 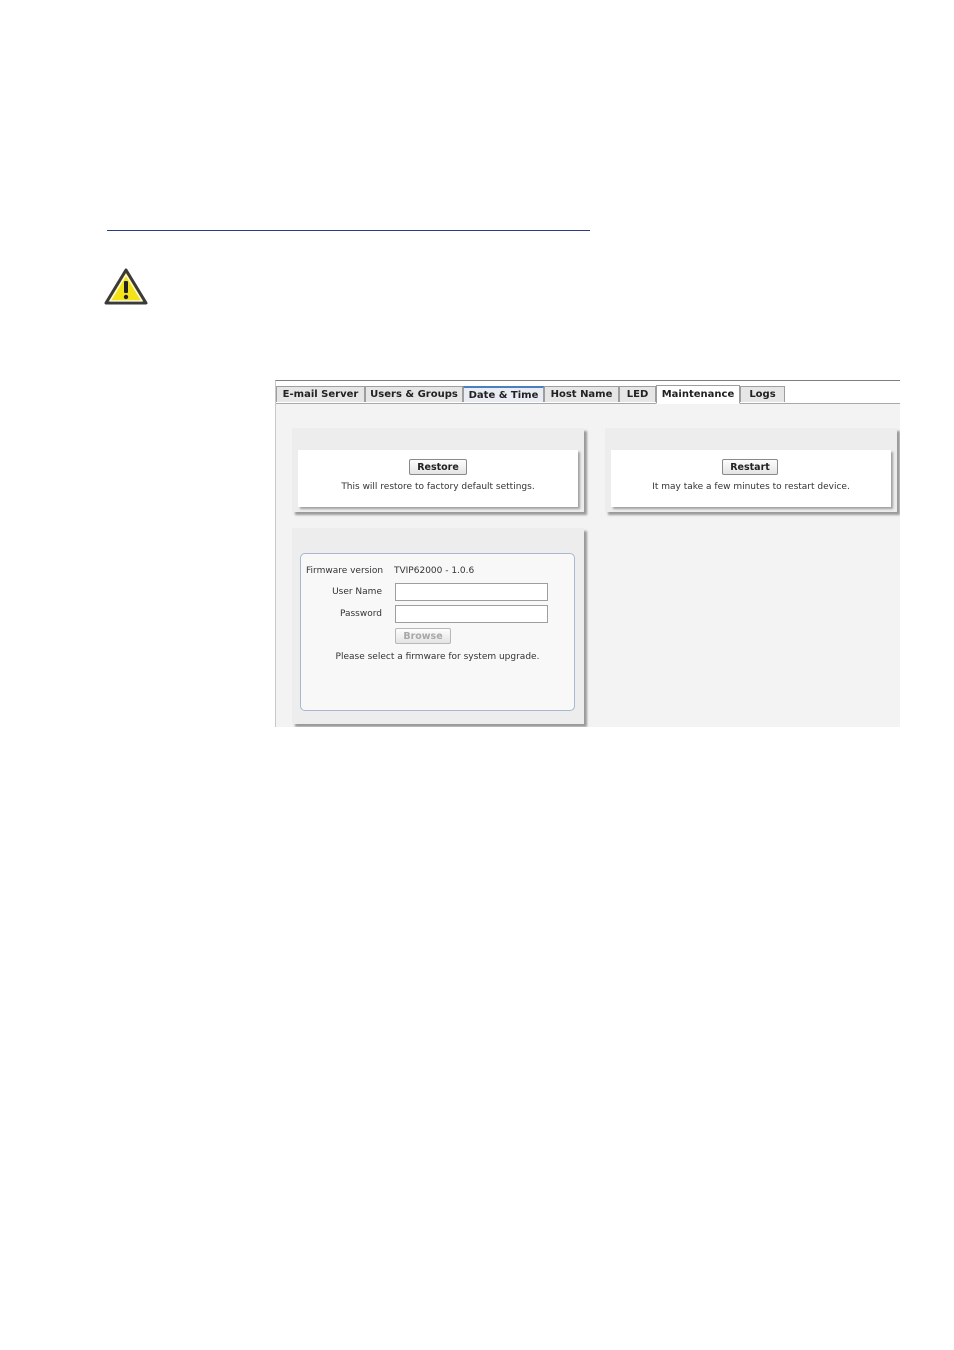 I want to click on password-field, so click(x=471, y=614).